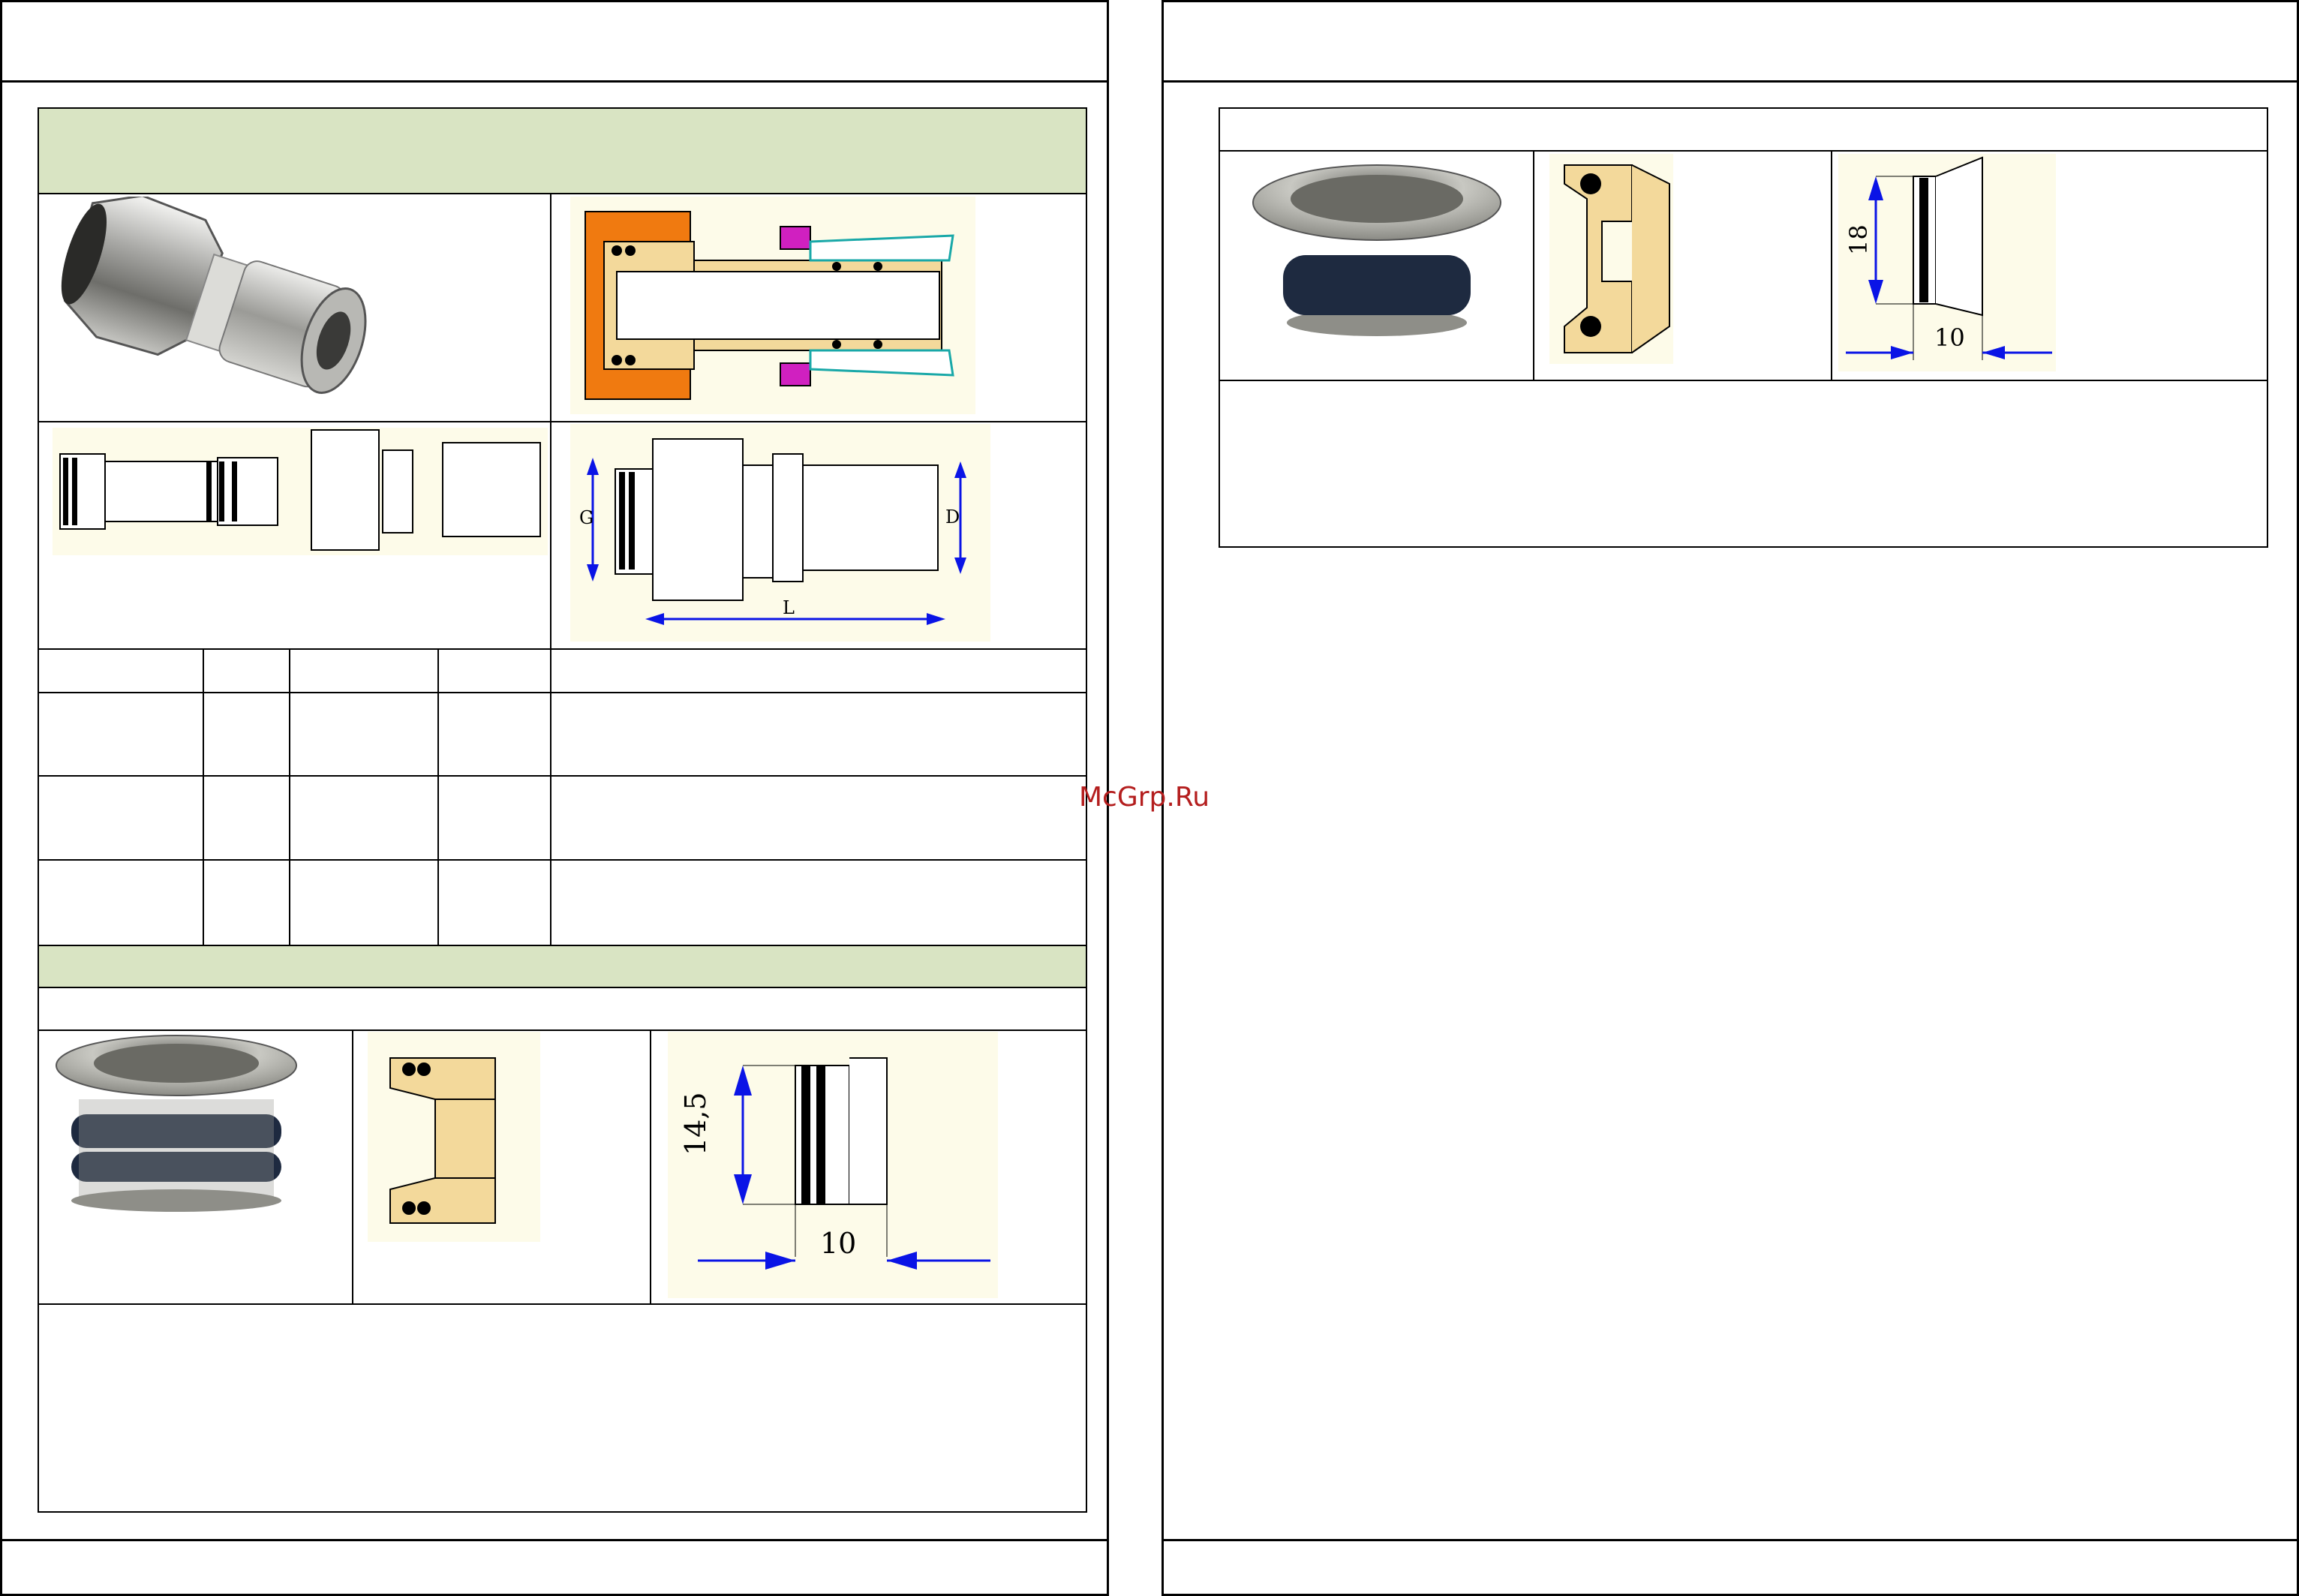  Describe the element at coordinates (554, 81) in the screenshot. I see `left-header-divider` at that location.